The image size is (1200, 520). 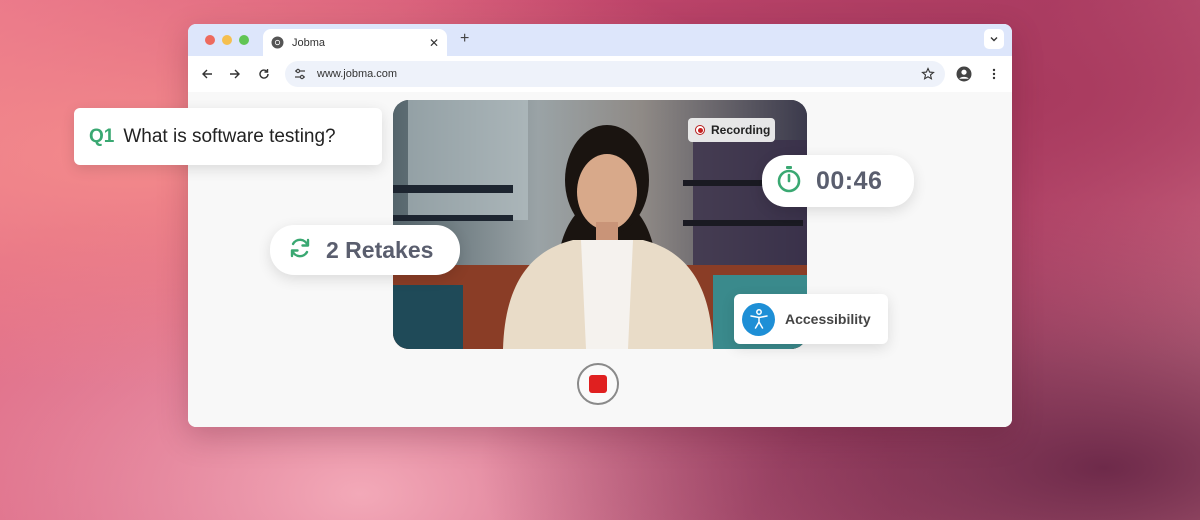 What do you see at coordinates (741, 130) in the screenshot?
I see `recording-label: Recording` at bounding box center [741, 130].